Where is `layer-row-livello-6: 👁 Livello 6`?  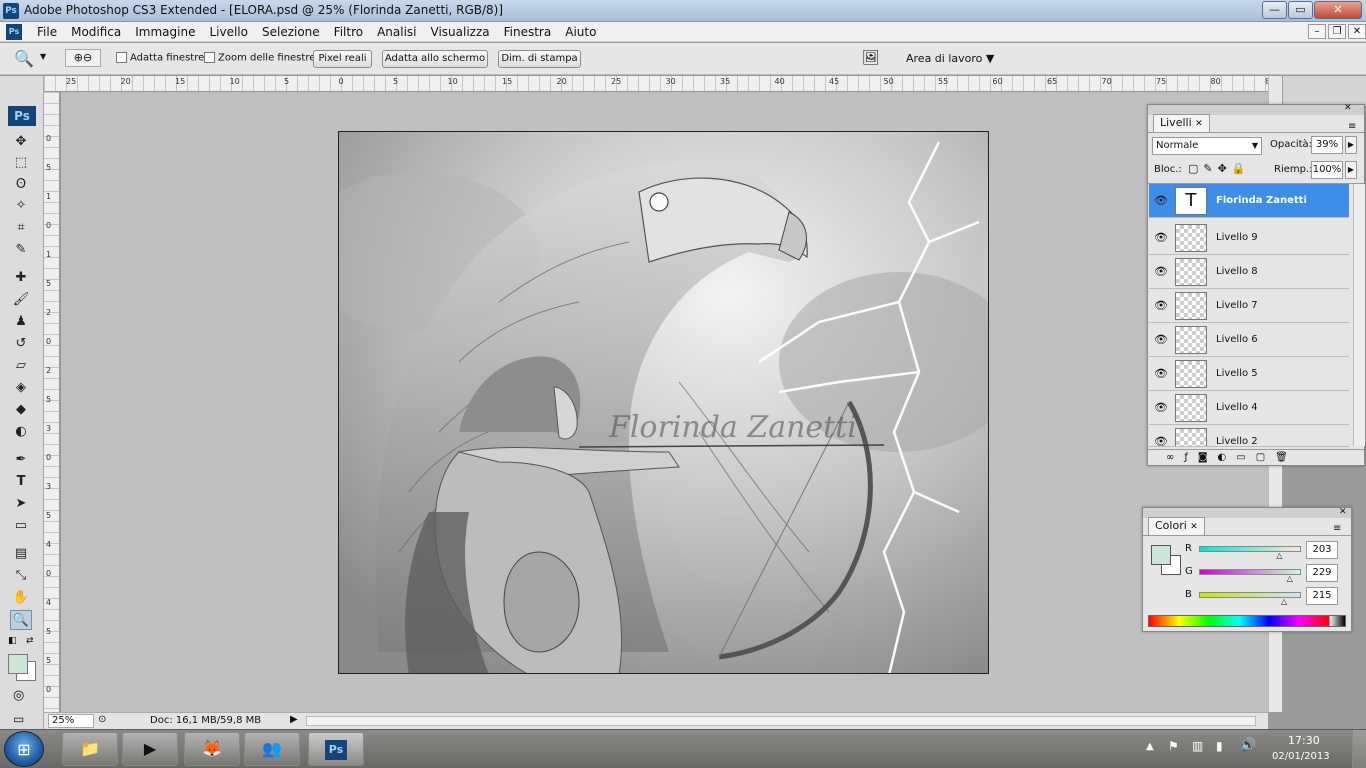 layer-row-livello-6: 👁 Livello 6 is located at coordinates (1249, 340).